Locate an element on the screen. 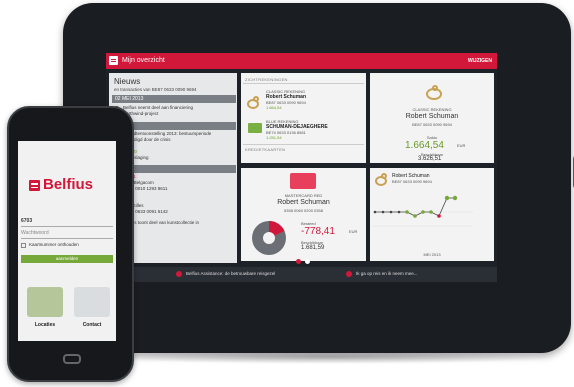  available-value: 1.681,59 is located at coordinates (313, 248).